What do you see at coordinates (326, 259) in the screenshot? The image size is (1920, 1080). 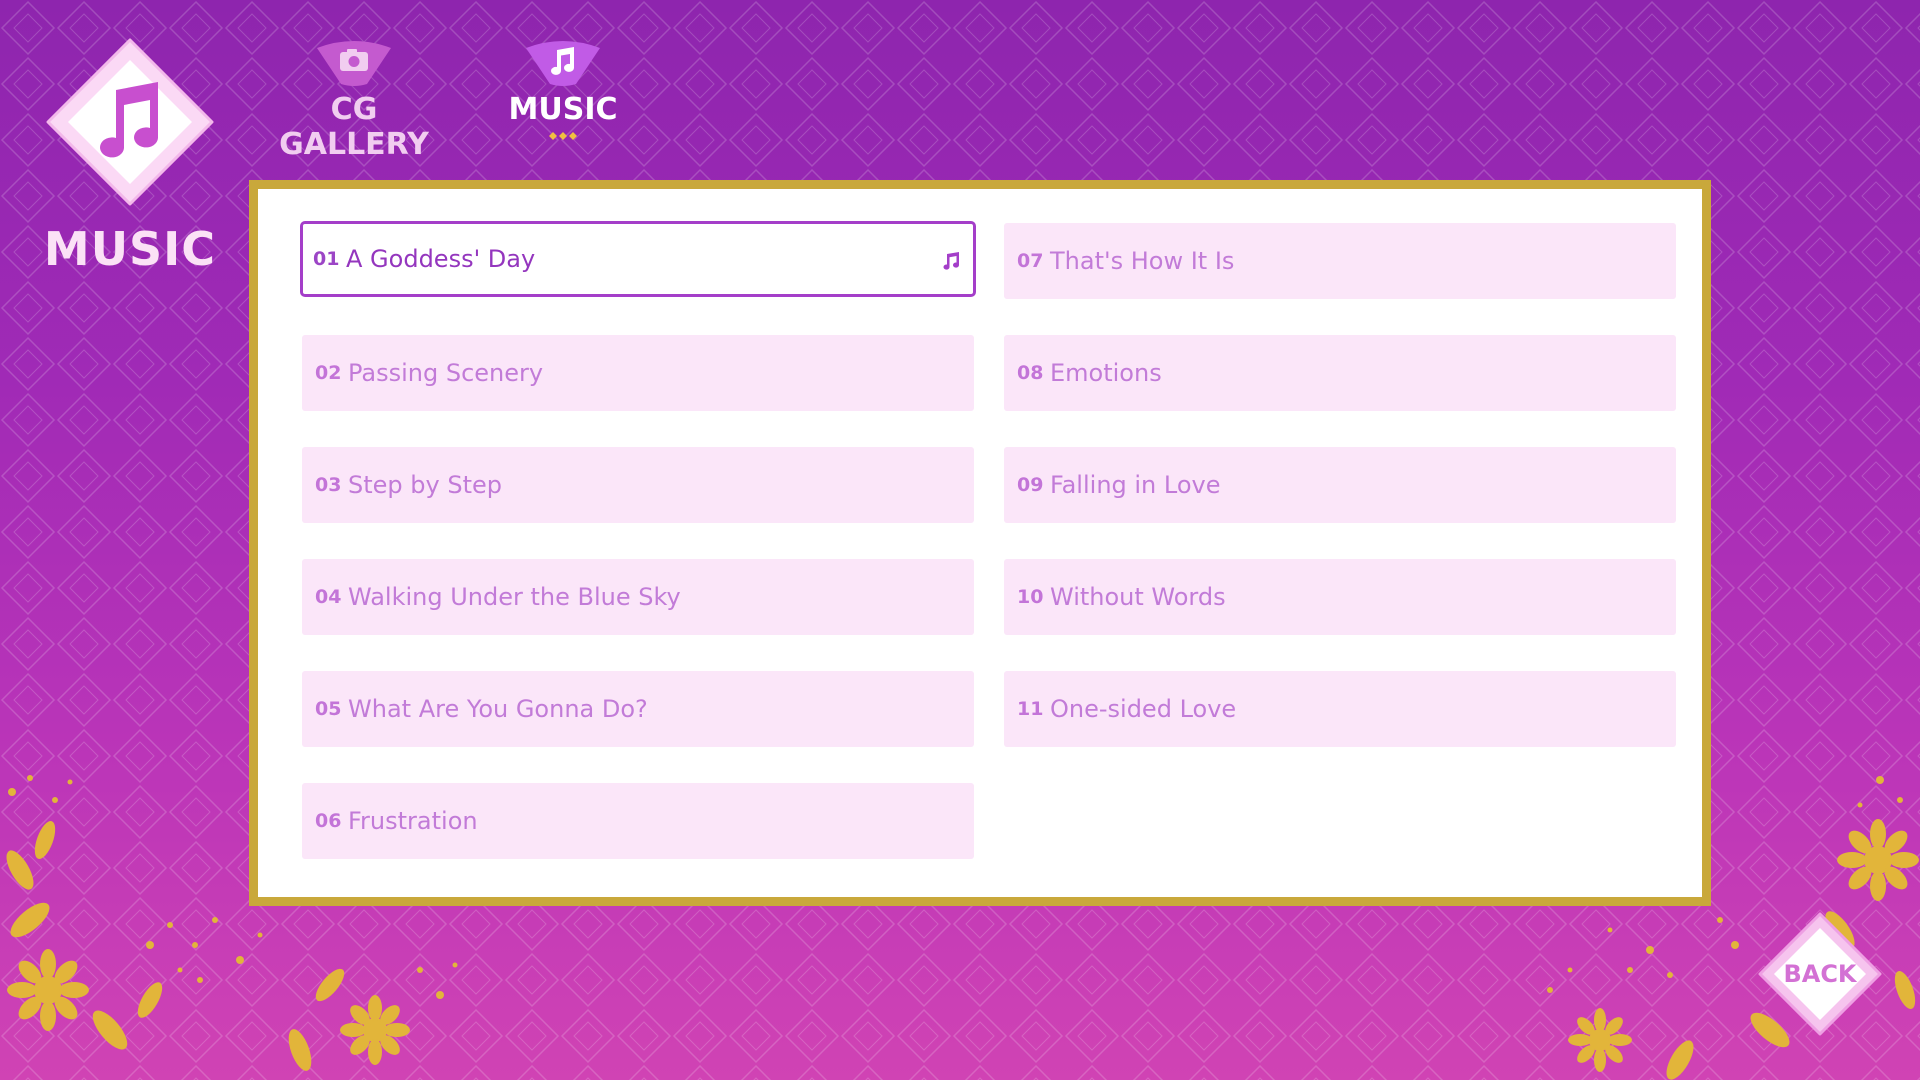 I see `track-number: 01` at bounding box center [326, 259].